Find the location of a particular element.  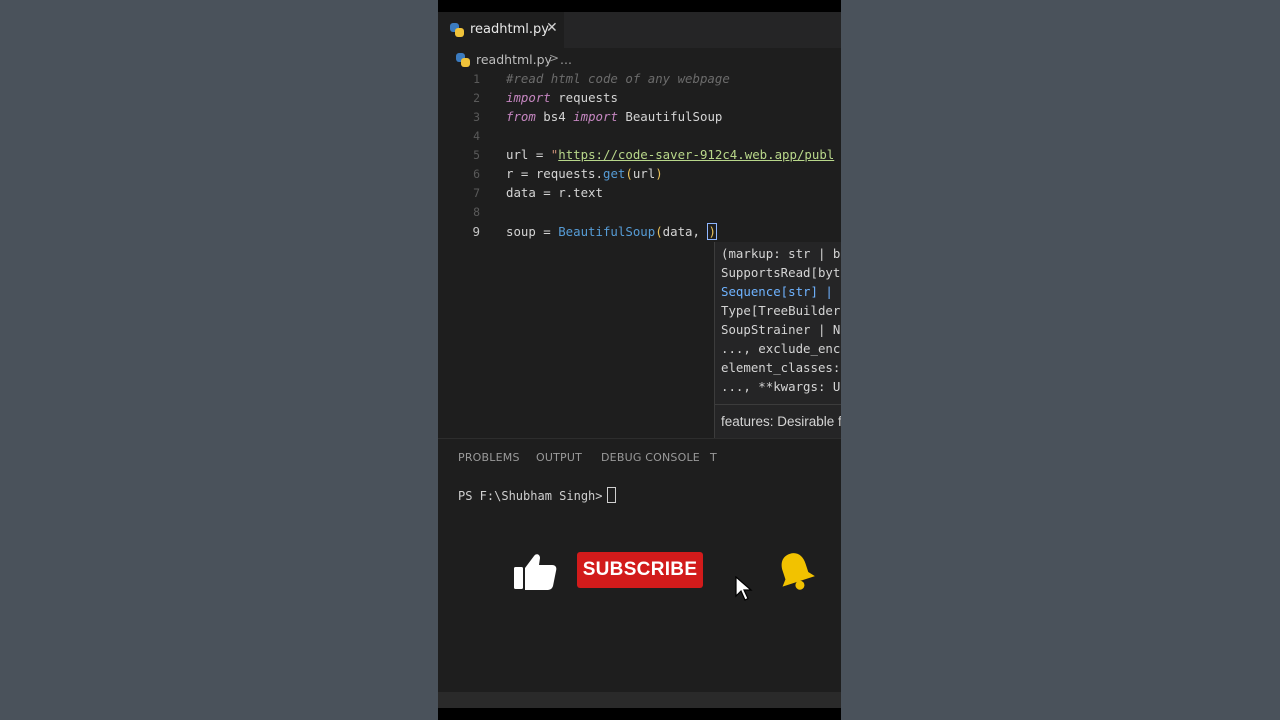

code-token: url = is located at coordinates (528, 154).